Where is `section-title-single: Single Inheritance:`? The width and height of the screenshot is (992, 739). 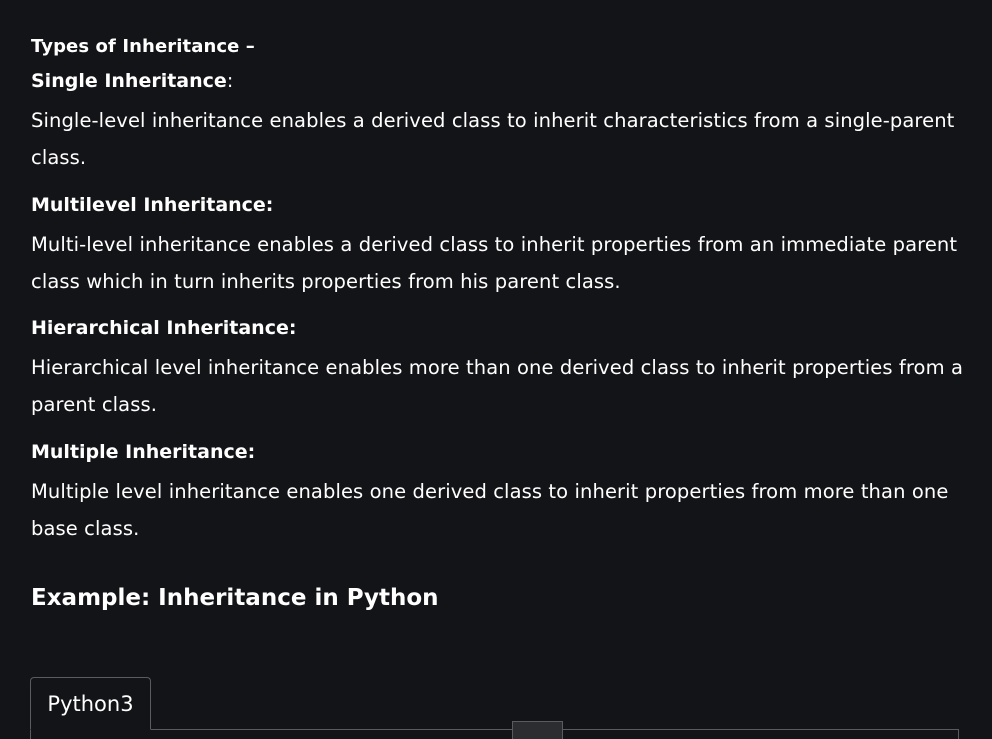 section-title-single: Single Inheritance: is located at coordinates (132, 81).